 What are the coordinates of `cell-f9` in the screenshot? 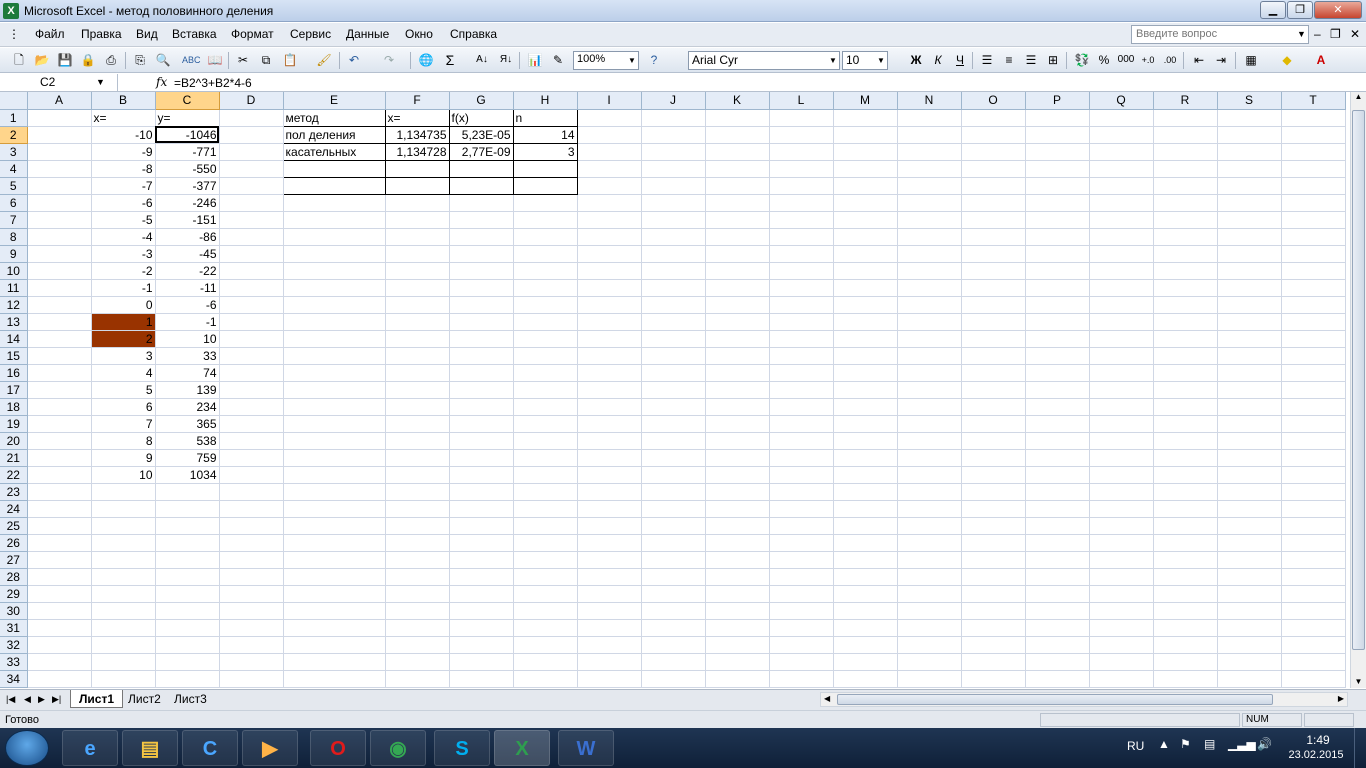 It's located at (417, 254).